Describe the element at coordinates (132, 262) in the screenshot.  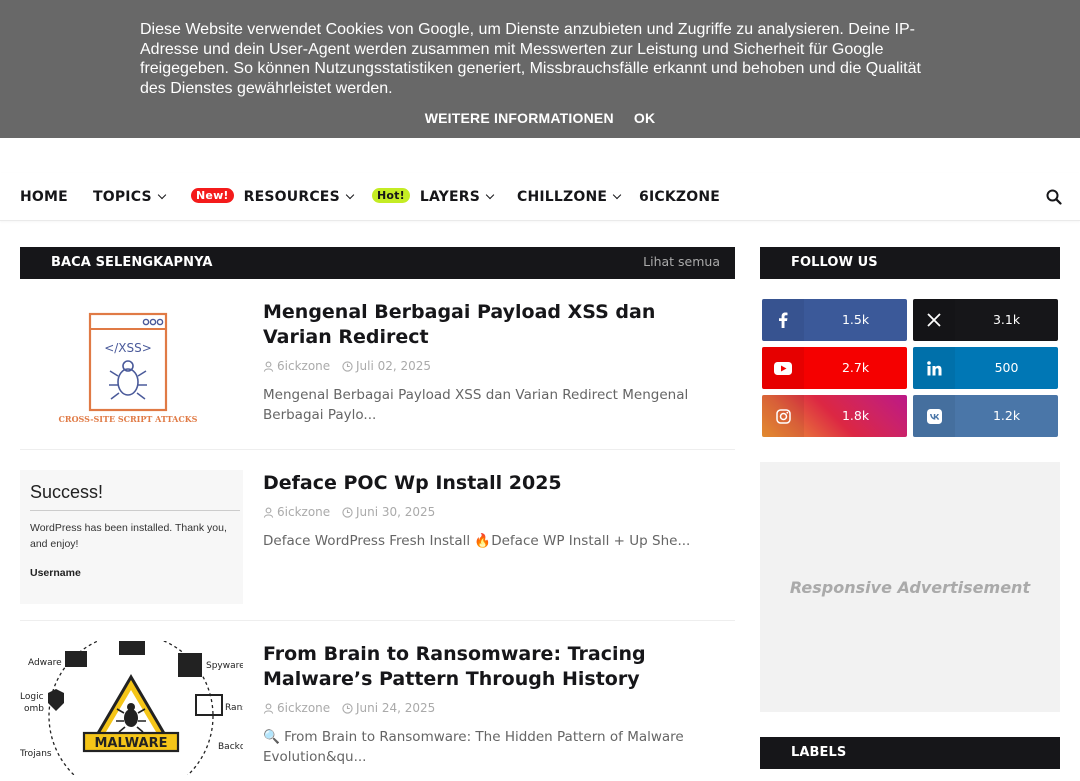
I see `section-title: BACA SELENGKAPNYA` at that location.